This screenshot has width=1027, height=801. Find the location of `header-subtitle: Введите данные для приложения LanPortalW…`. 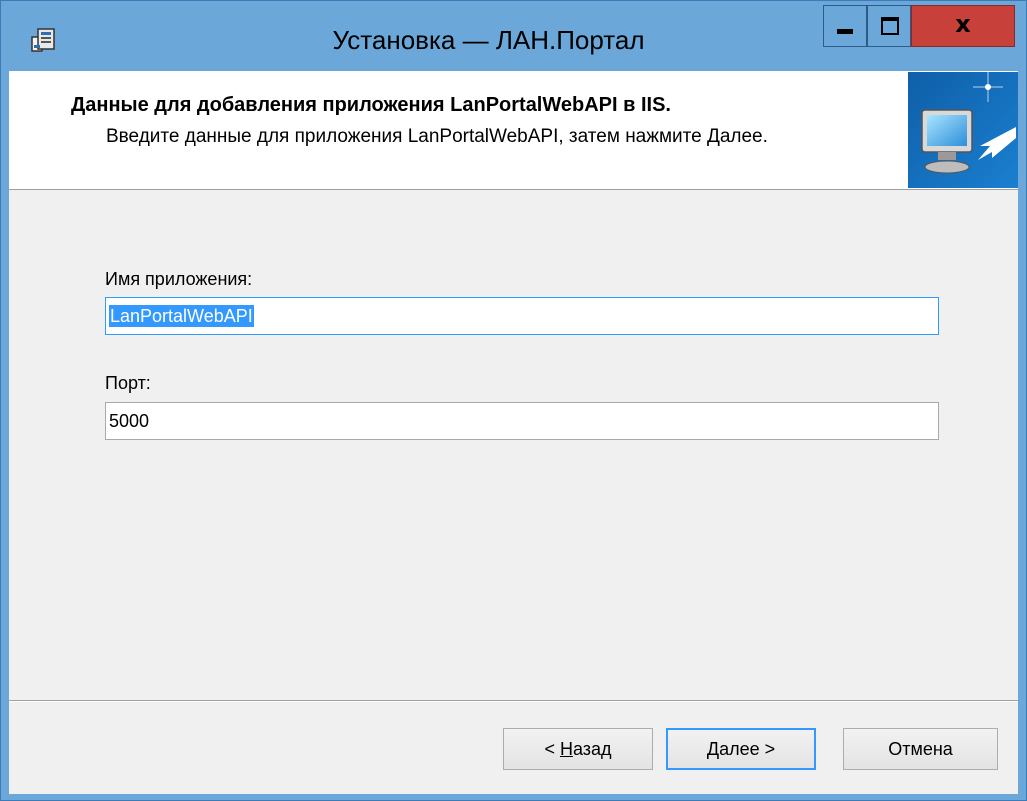

header-subtitle: Введите данные для приложения LanPortalW… is located at coordinates (437, 136).